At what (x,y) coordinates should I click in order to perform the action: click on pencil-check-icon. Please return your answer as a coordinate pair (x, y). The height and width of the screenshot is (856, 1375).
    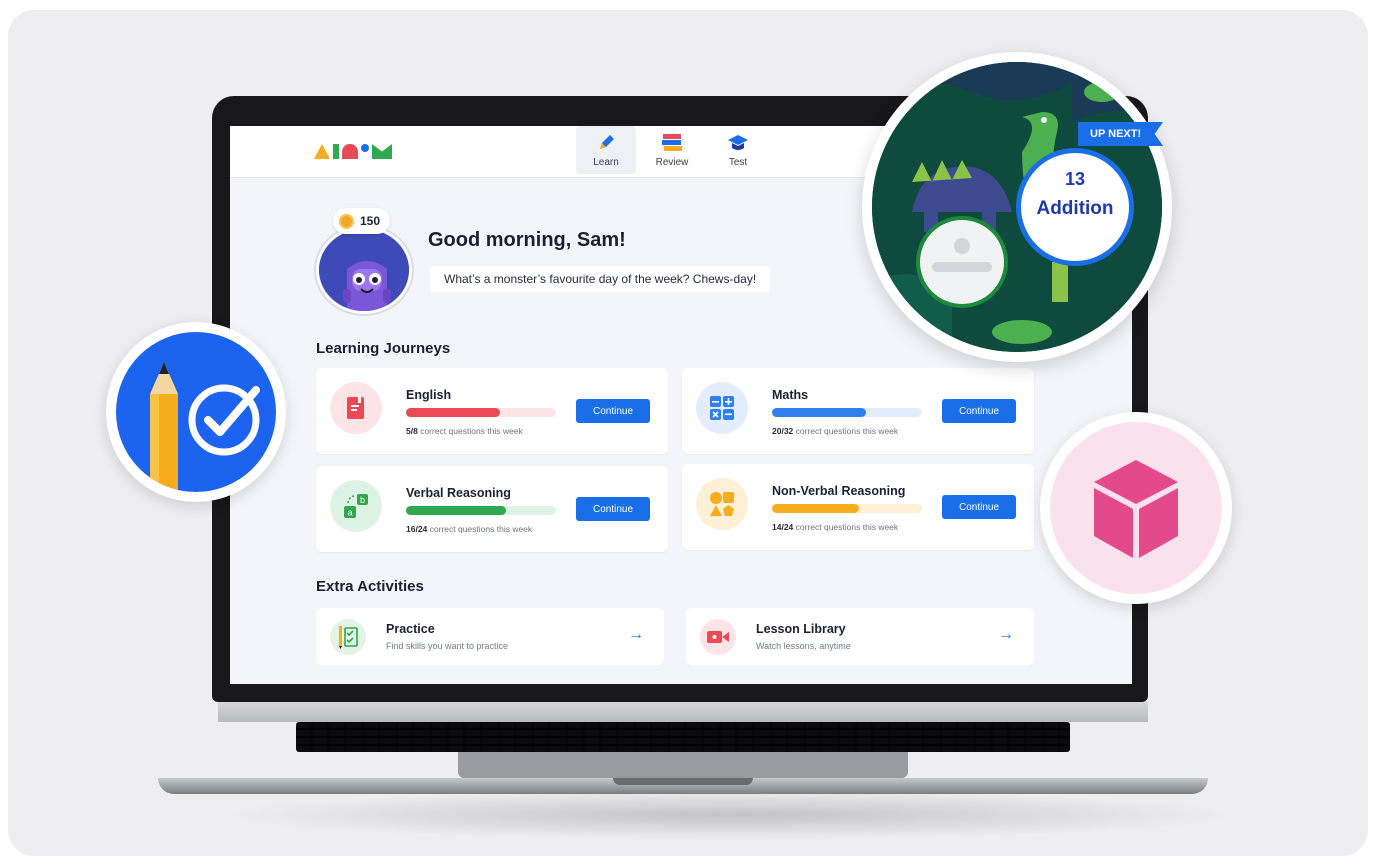
    Looking at the image, I should click on (205, 427).